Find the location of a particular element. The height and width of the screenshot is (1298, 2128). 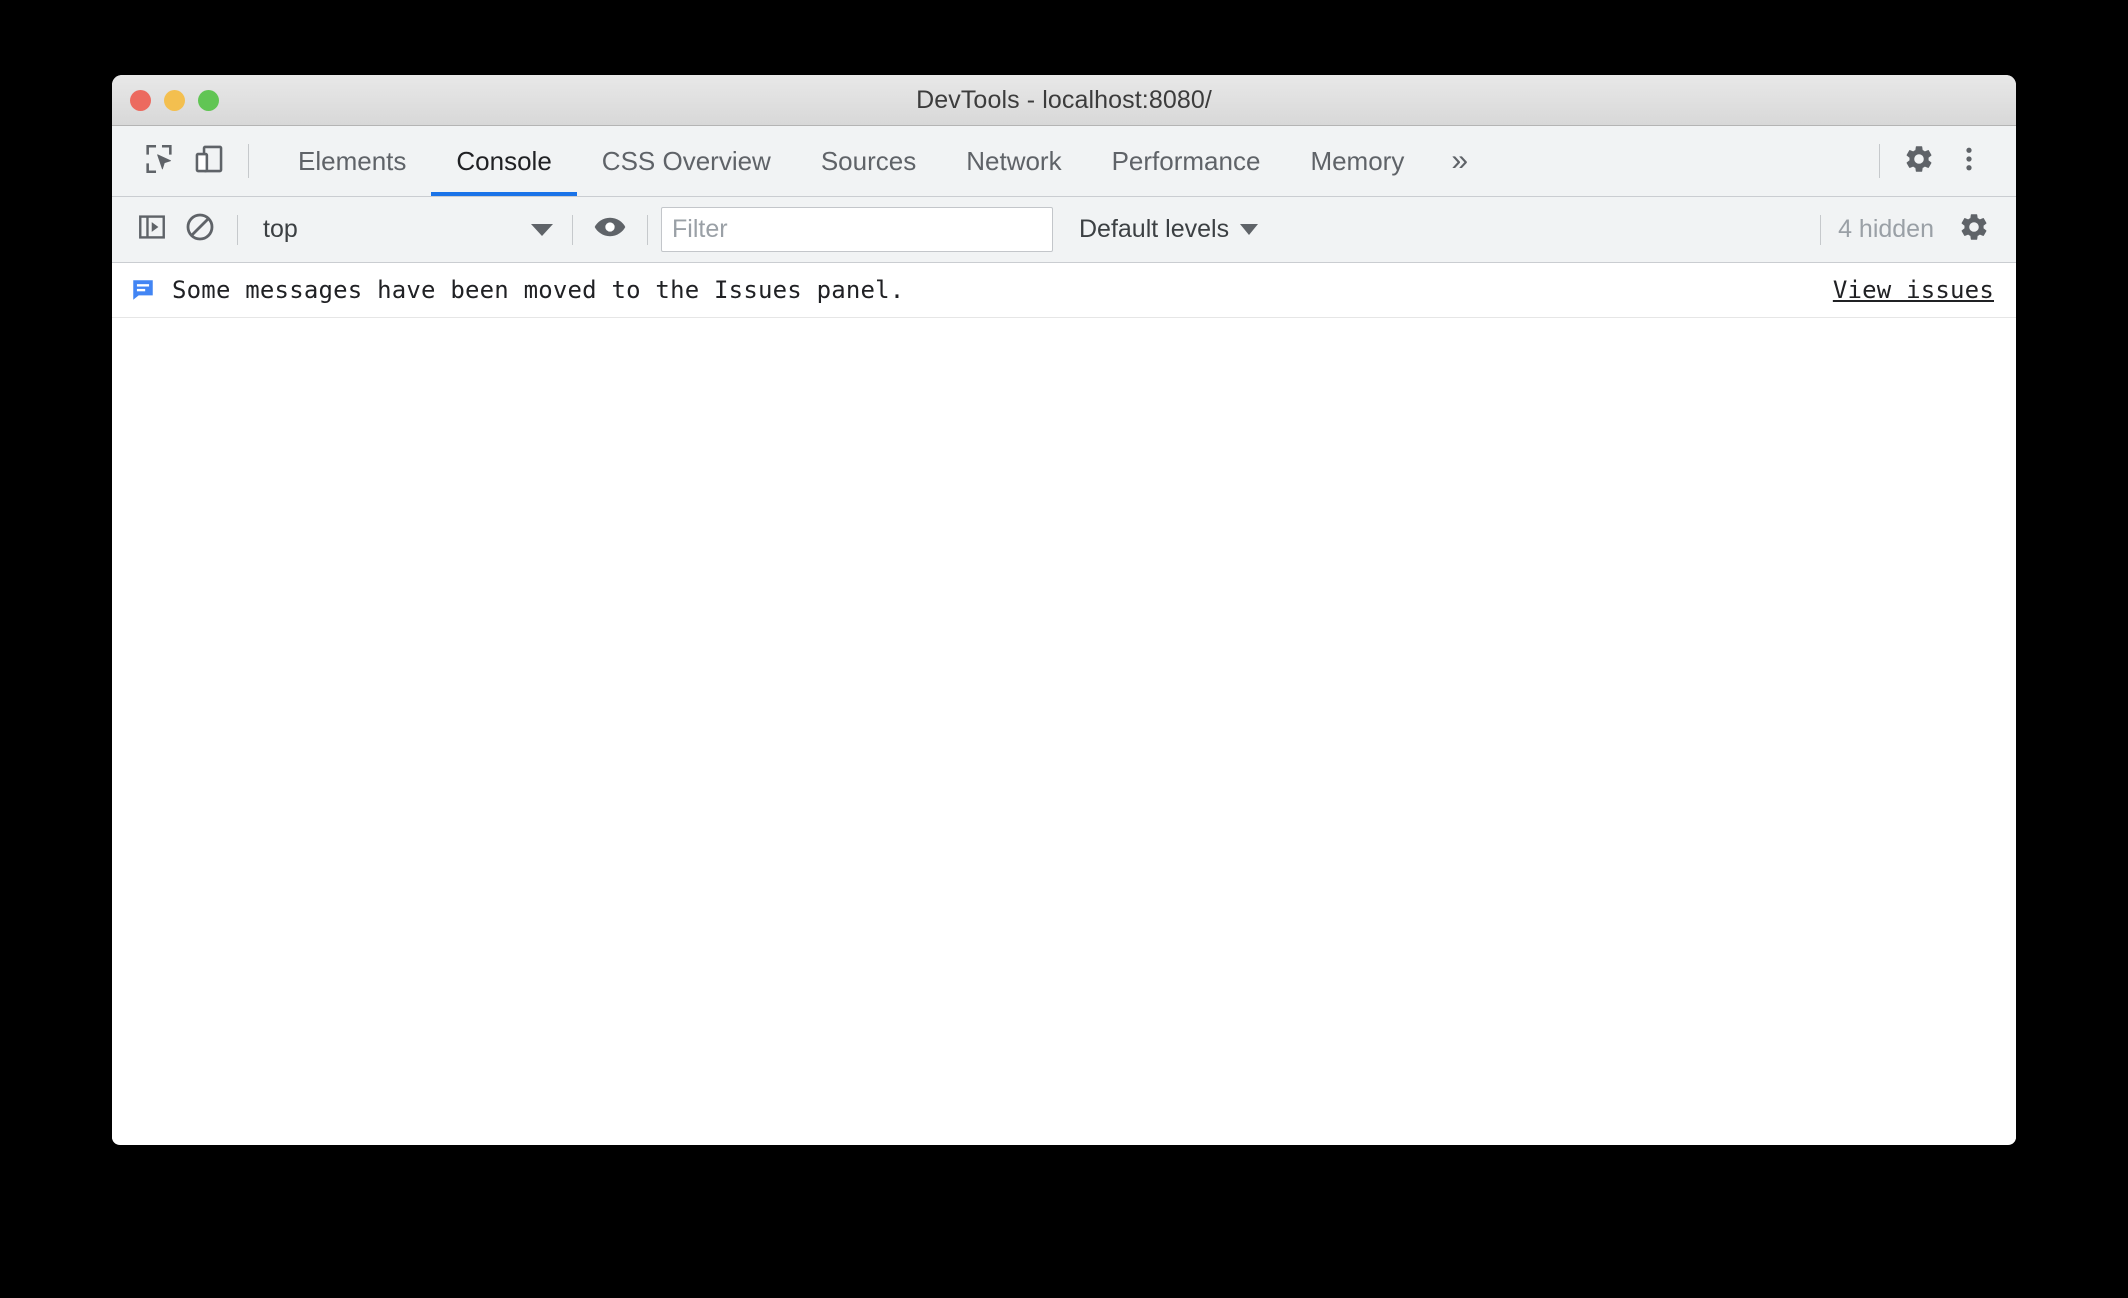

tab-memory: Memory is located at coordinates (1357, 161).